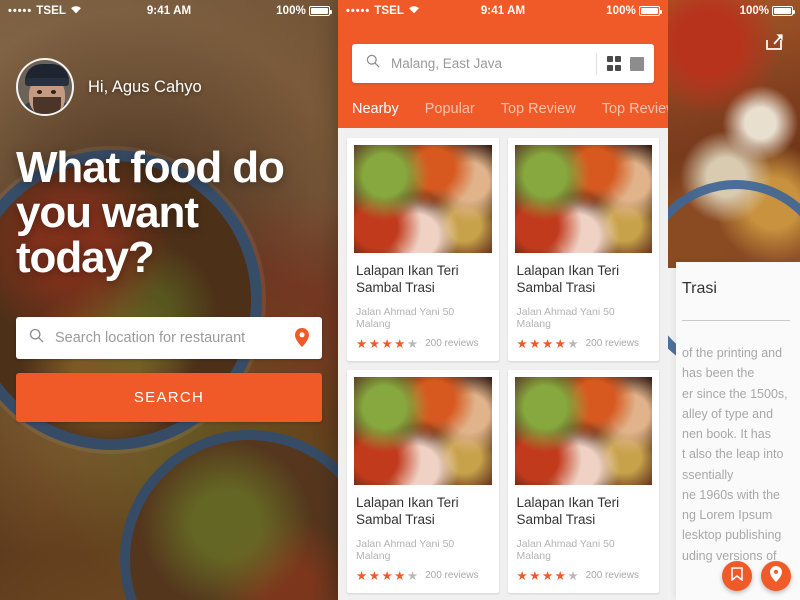  I want to click on home-search-area: Search location for restaurant SEARCH, so click(169, 369).